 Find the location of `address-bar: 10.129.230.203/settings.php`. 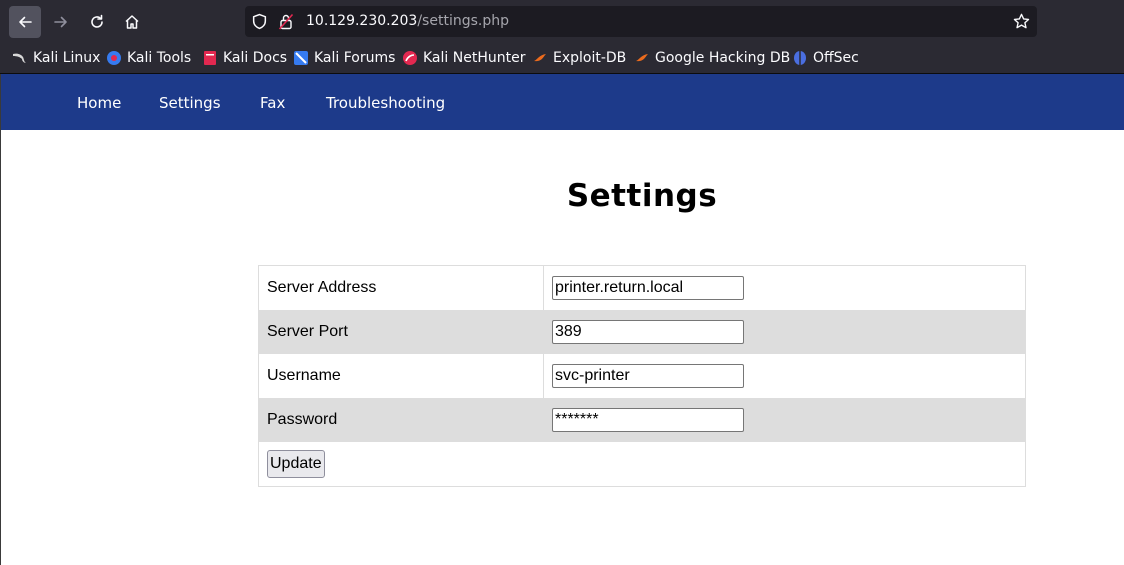

address-bar: 10.129.230.203/settings.php is located at coordinates (641, 21).